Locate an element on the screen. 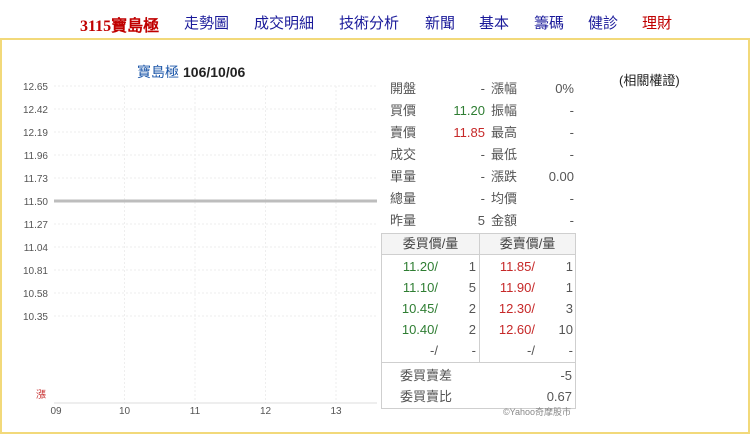 Image resolution: width=753 pixels, height=436 pixels. x-axis-ticks: 09 10 11 12 13 is located at coordinates (196, 411).